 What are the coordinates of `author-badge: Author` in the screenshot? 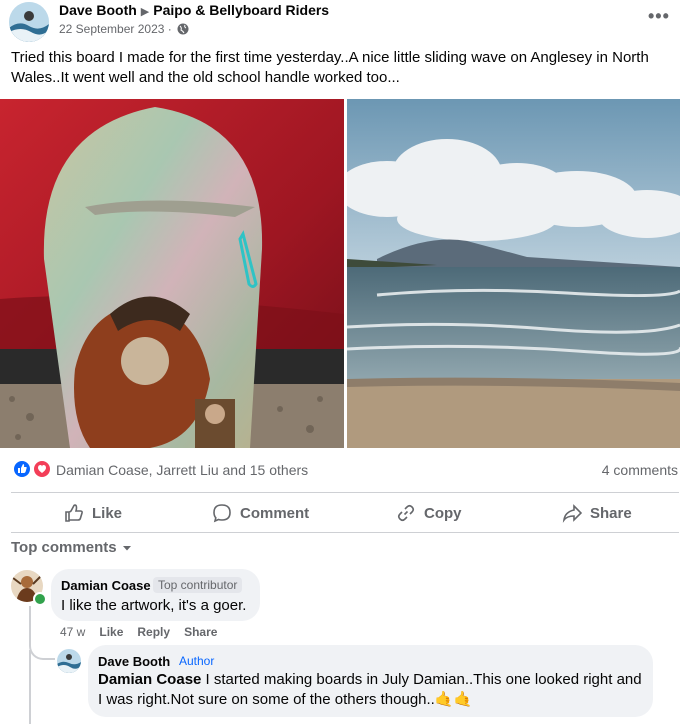 It's located at (197, 661).